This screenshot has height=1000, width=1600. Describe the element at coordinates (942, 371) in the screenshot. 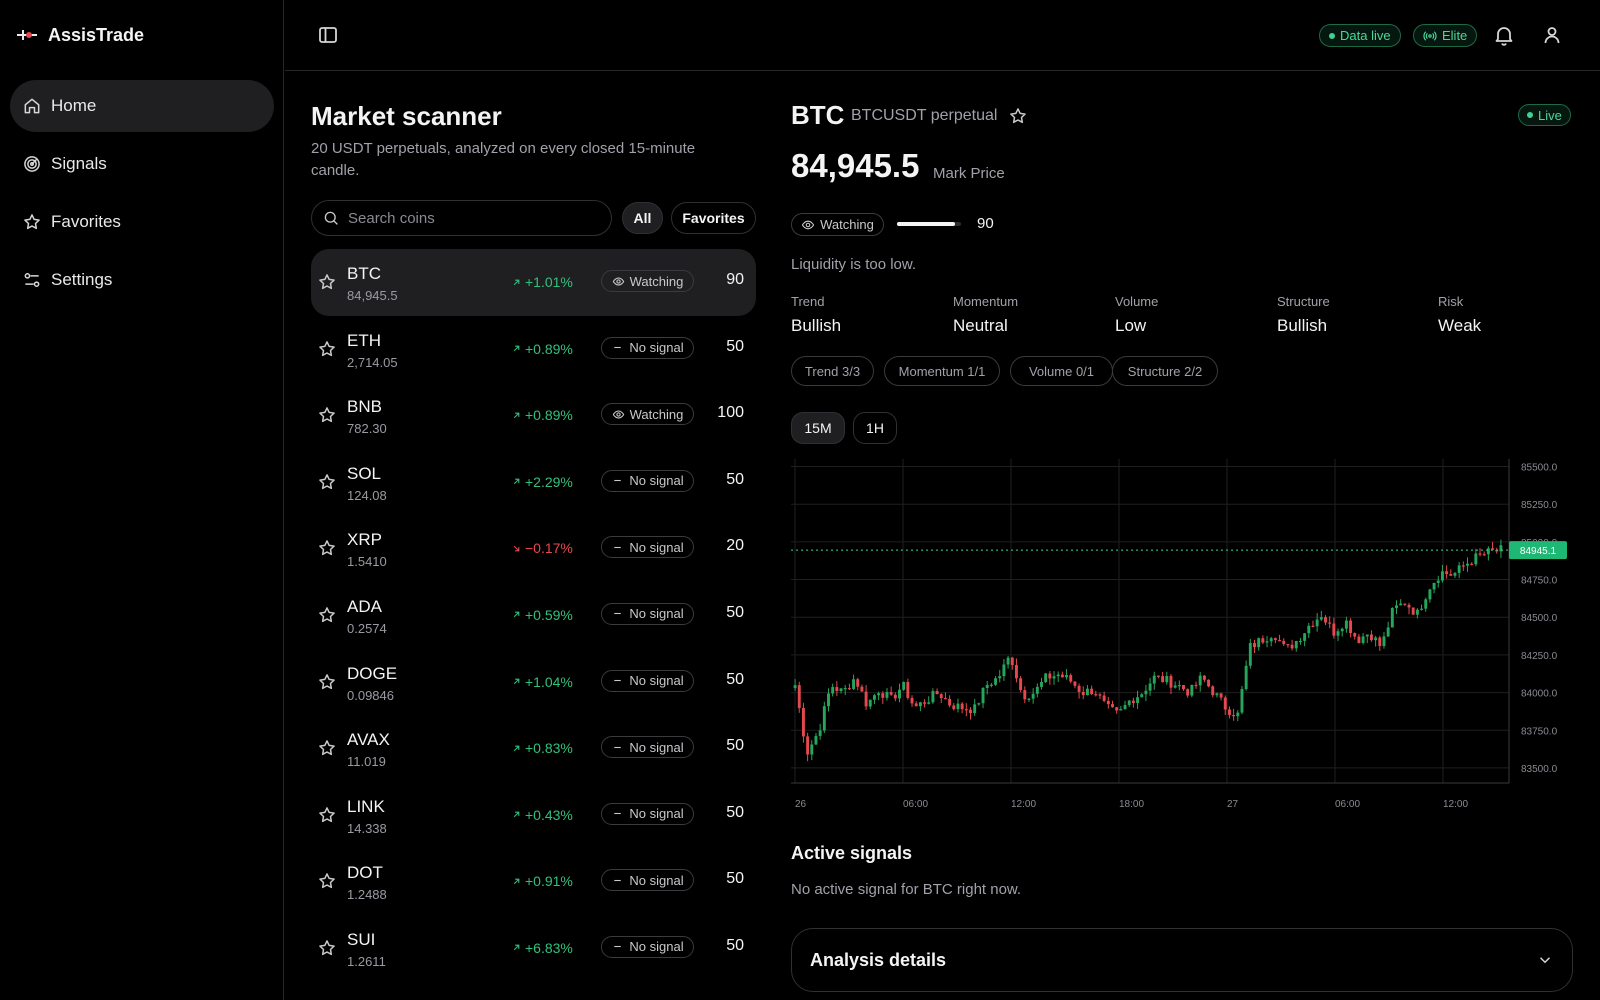

I see `factor-tag-momentum: Momentum 1/1` at that location.